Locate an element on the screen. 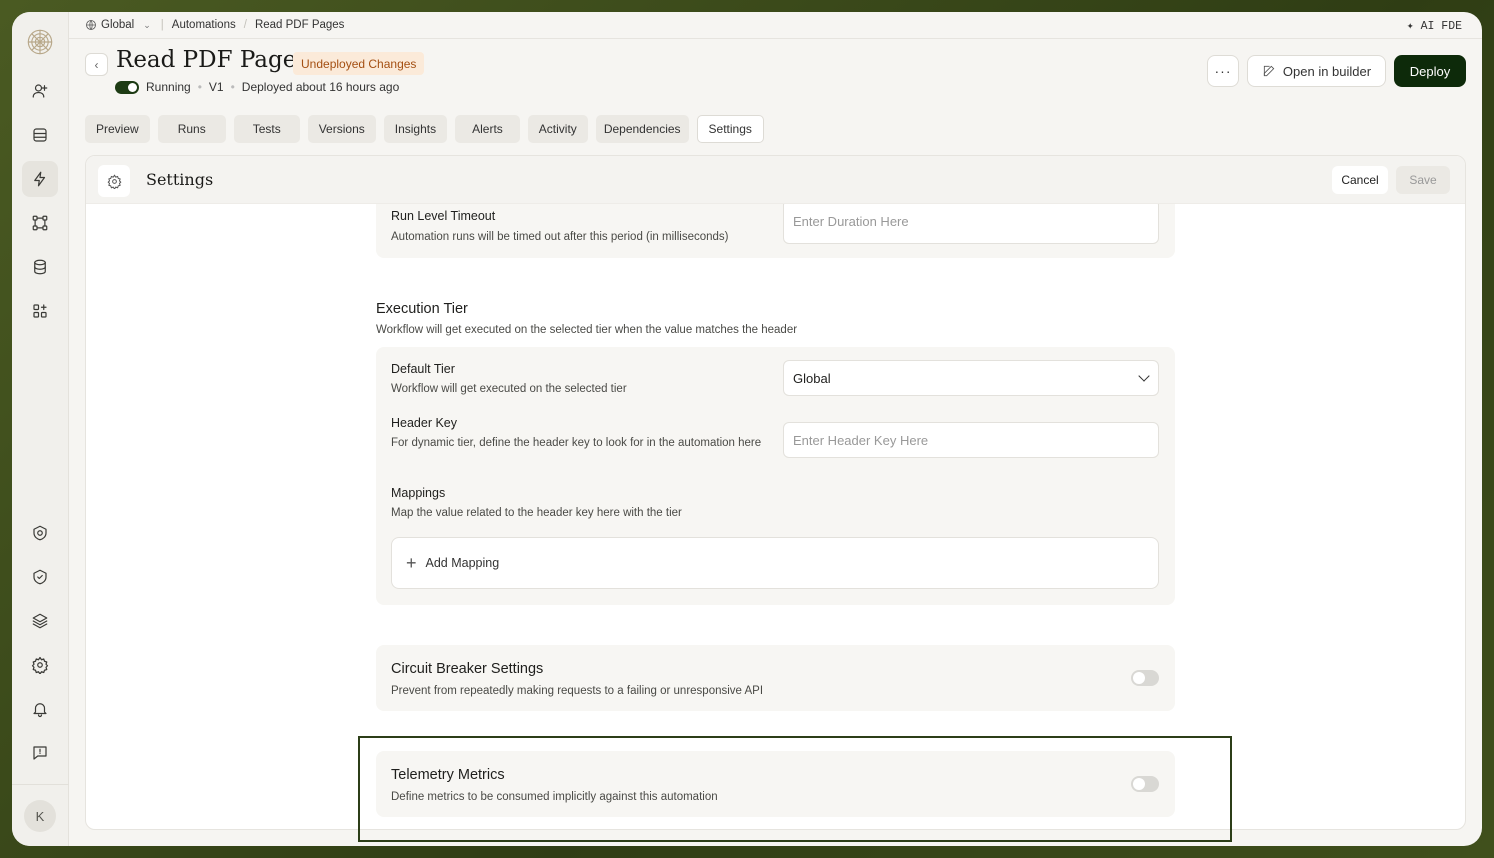 This screenshot has height=858, width=1494. settings-gear-icon is located at coordinates (40, 665).